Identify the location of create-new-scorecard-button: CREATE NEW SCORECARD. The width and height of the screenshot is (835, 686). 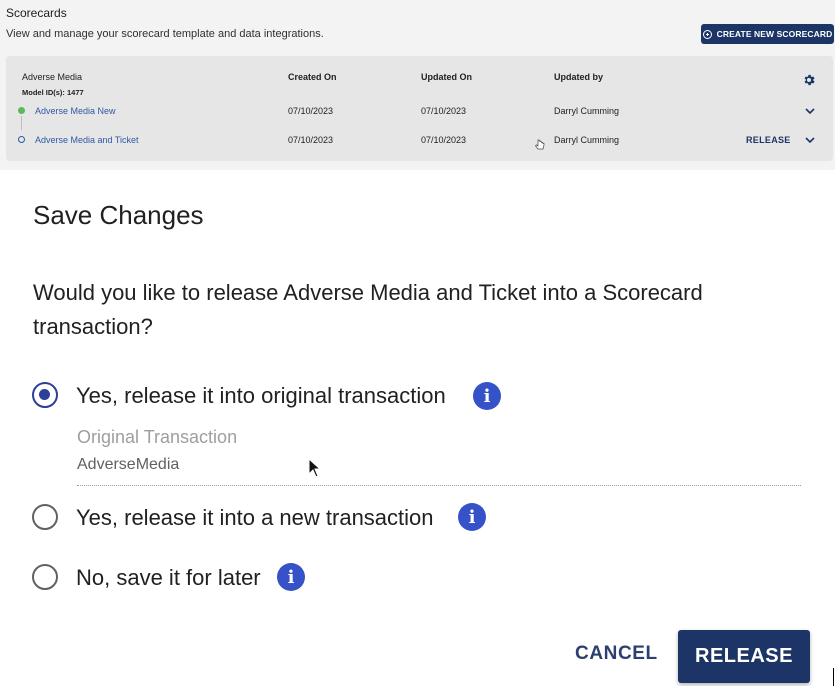
(767, 34).